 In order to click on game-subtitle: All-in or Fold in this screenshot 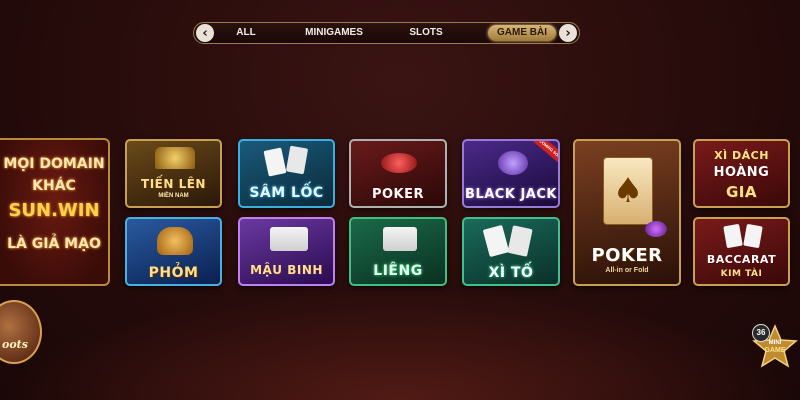, I will do `click(627, 270)`.